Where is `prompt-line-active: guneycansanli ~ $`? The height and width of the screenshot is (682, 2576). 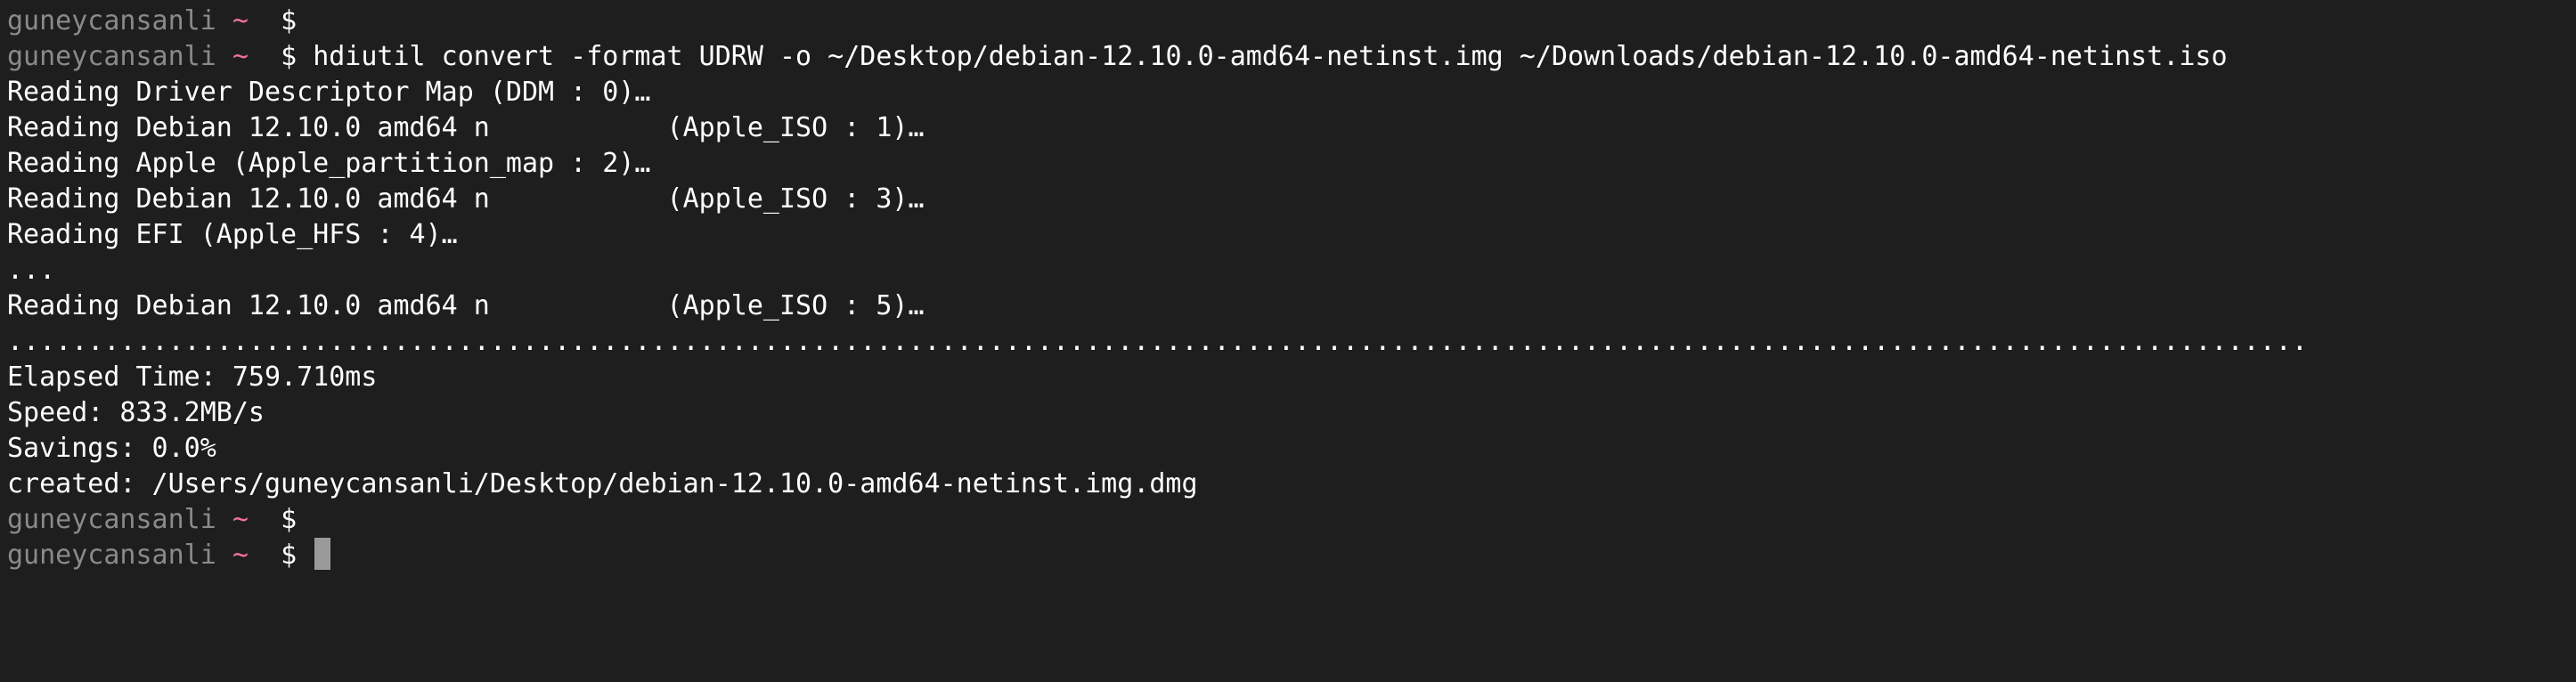 prompt-line-active: guneycansanli ~ $ is located at coordinates (1292, 555).